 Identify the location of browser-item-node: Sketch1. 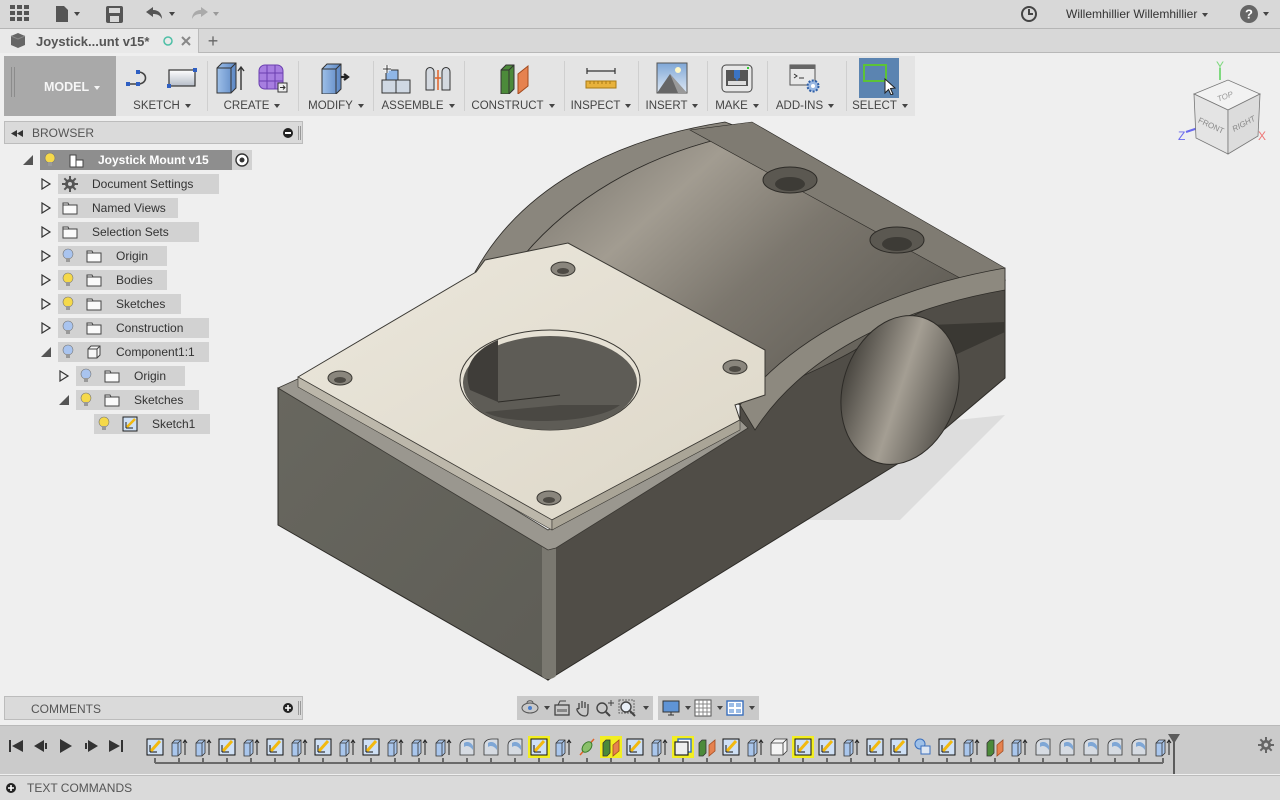
(152, 424).